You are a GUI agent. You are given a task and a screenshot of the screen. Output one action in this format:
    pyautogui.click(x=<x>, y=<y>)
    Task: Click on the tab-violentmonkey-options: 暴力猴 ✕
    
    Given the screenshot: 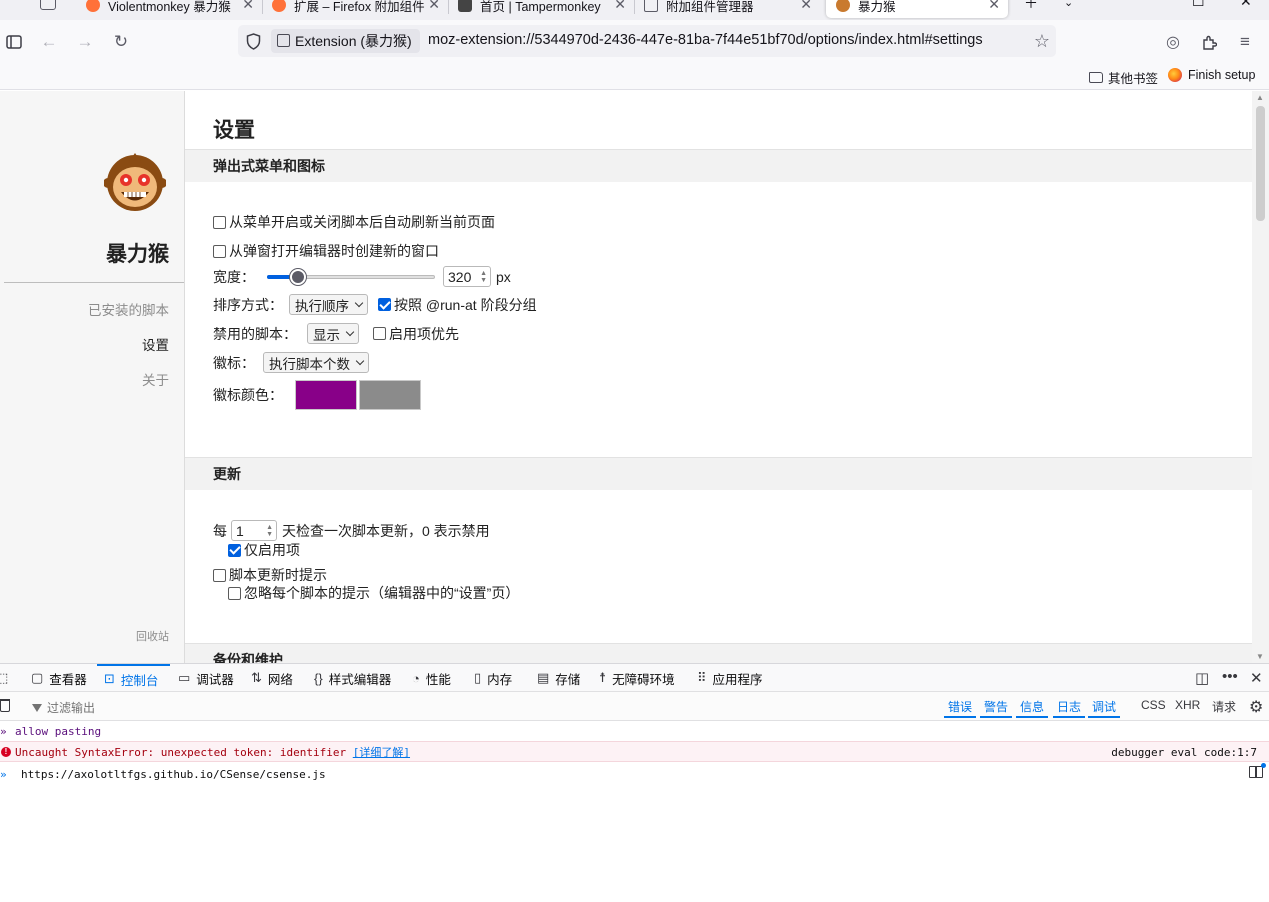 What is the action you would take?
    pyautogui.click(x=917, y=9)
    